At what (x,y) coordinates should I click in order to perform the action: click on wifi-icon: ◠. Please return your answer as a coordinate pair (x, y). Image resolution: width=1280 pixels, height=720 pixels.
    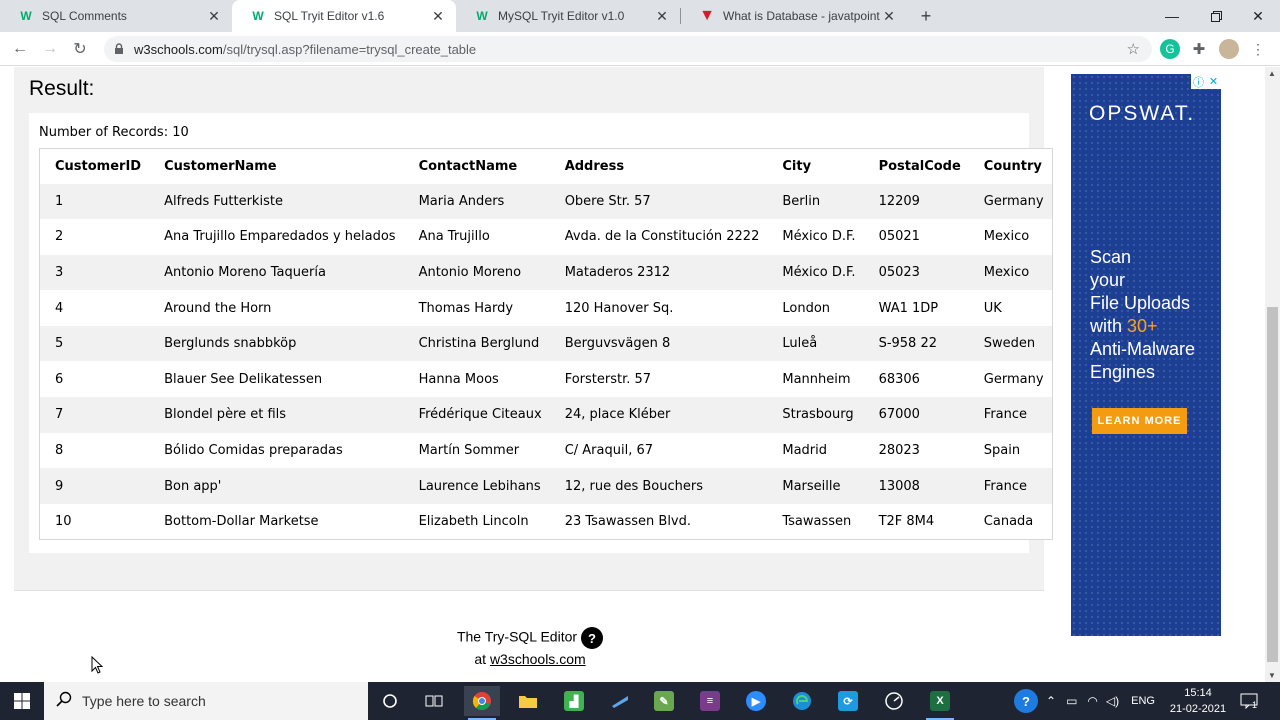
    Looking at the image, I should click on (1092, 701).